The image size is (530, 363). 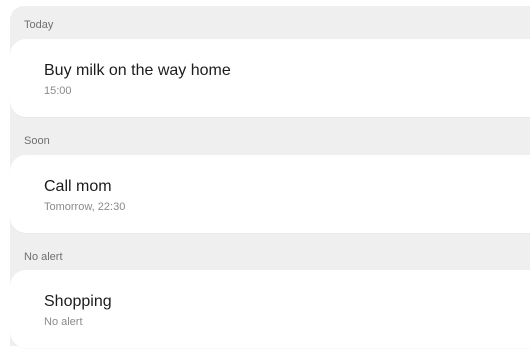 What do you see at coordinates (63, 322) in the screenshot?
I see `reminder-status: No alert` at bounding box center [63, 322].